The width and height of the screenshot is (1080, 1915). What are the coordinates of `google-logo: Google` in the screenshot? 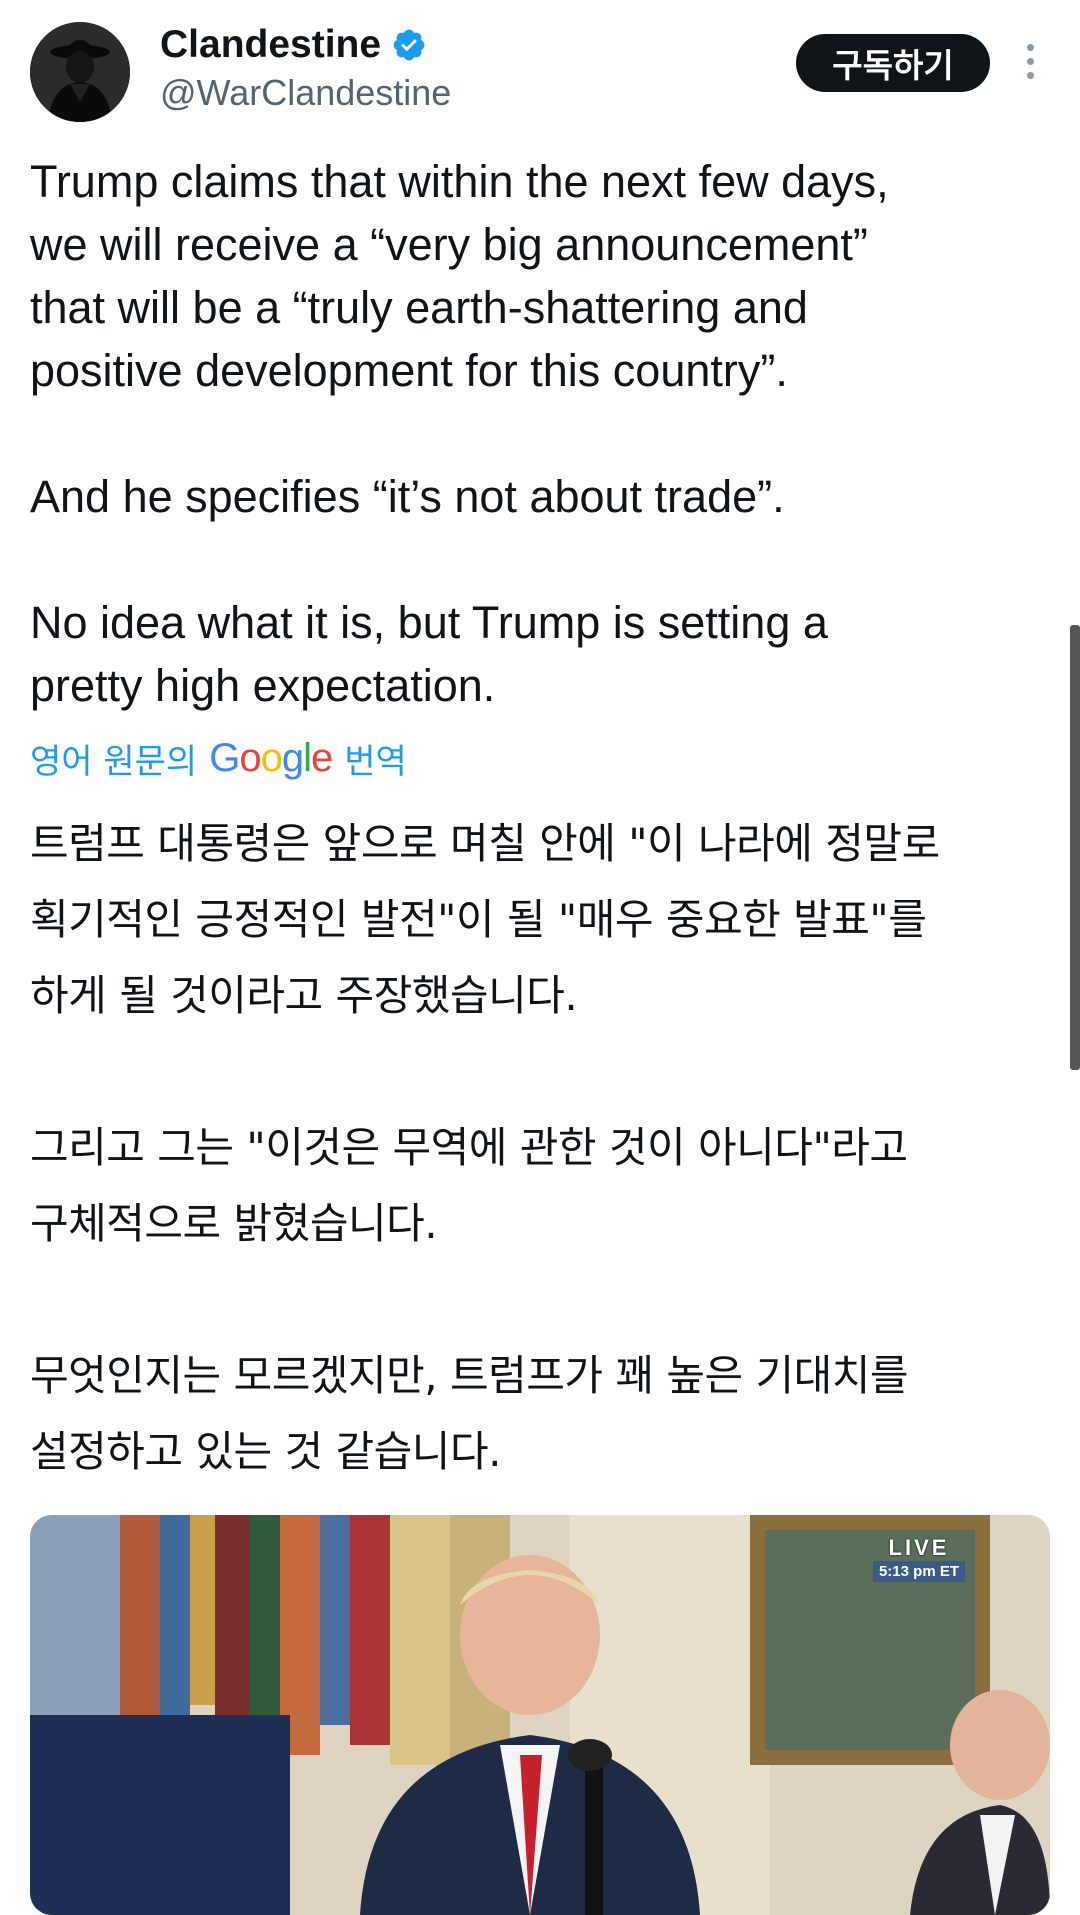 It's located at (271, 758).